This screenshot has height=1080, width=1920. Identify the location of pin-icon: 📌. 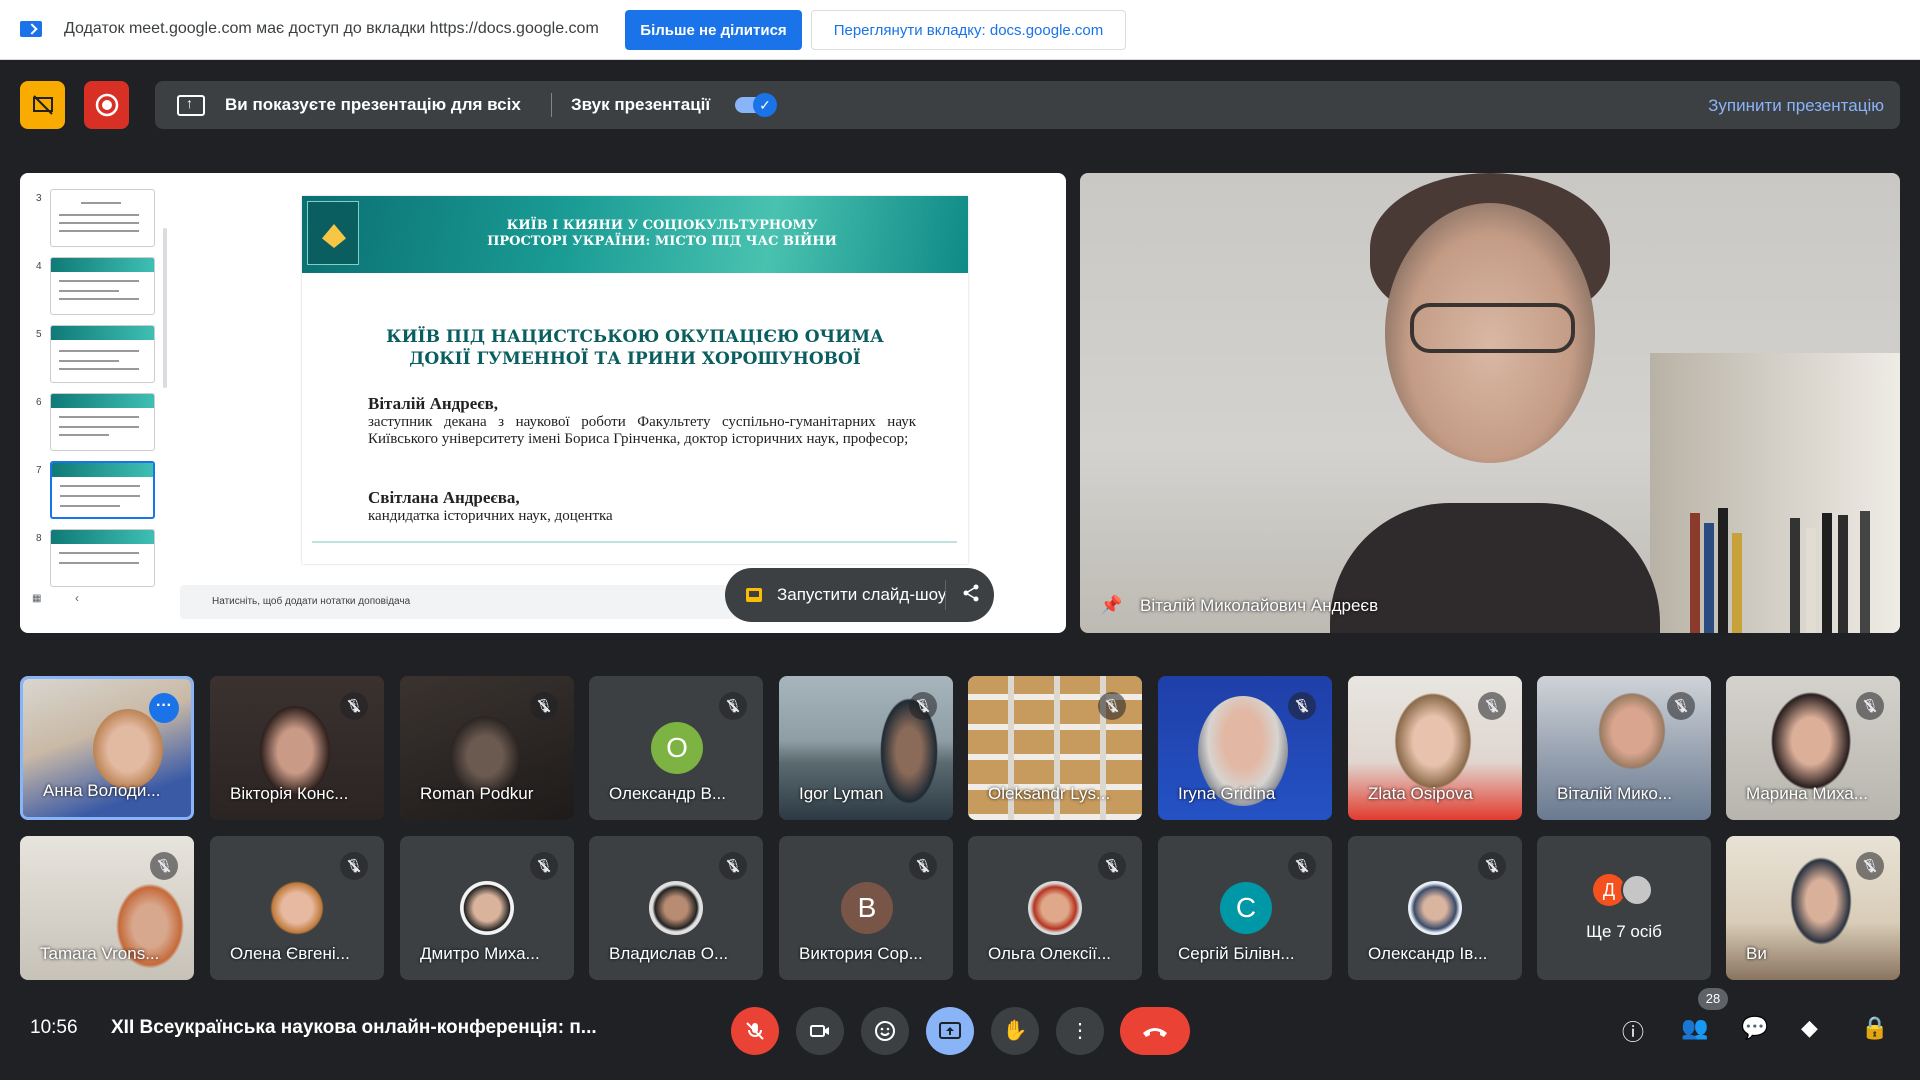
(1111, 605).